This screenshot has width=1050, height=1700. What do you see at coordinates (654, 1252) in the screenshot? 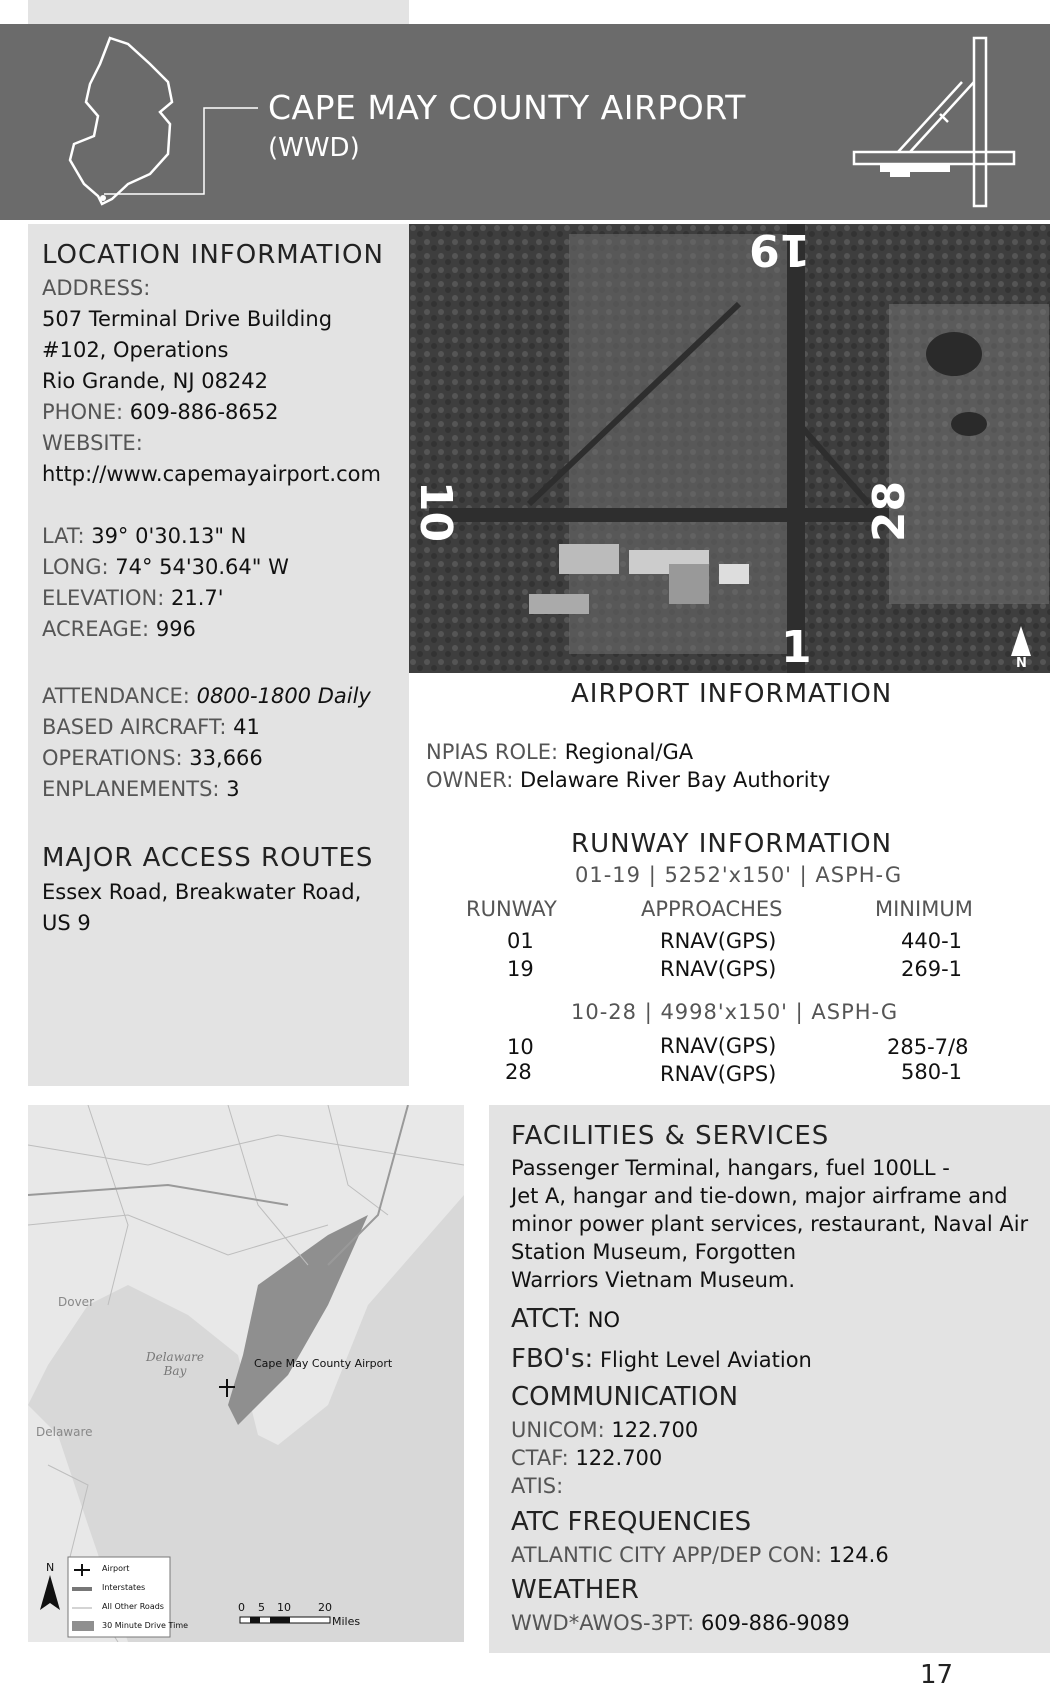
I see `facilities-line-4: Station Museum, Forgotten` at bounding box center [654, 1252].